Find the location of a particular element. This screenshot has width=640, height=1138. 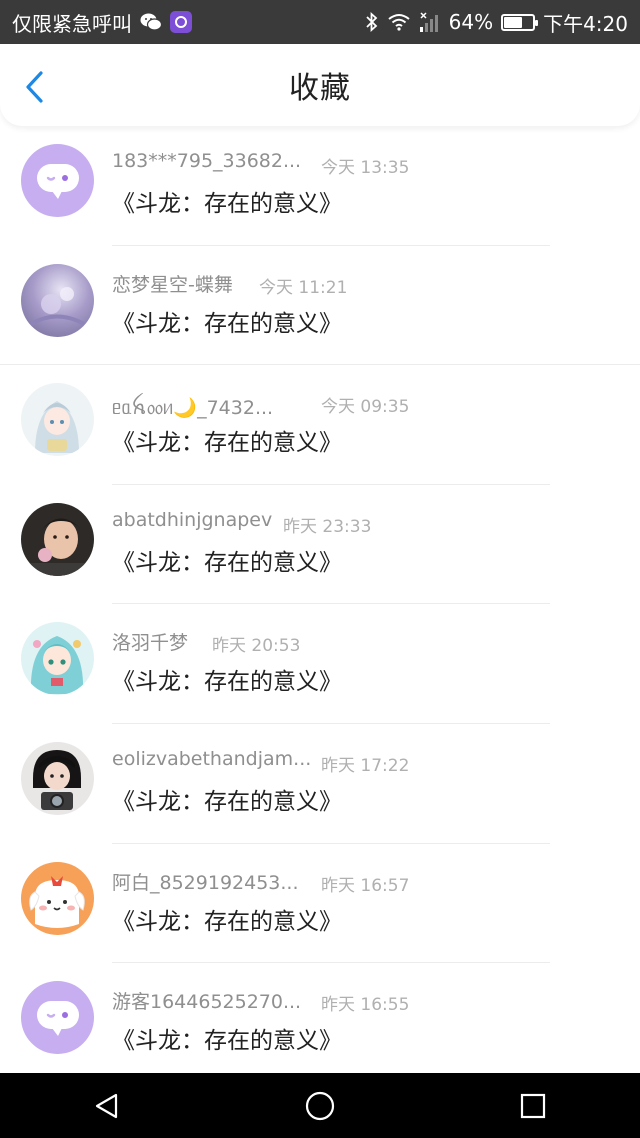

list-item: eolizvabethandjam... 昨天 17:22 《斗龙：存在的意义》 is located at coordinates (320, 784).